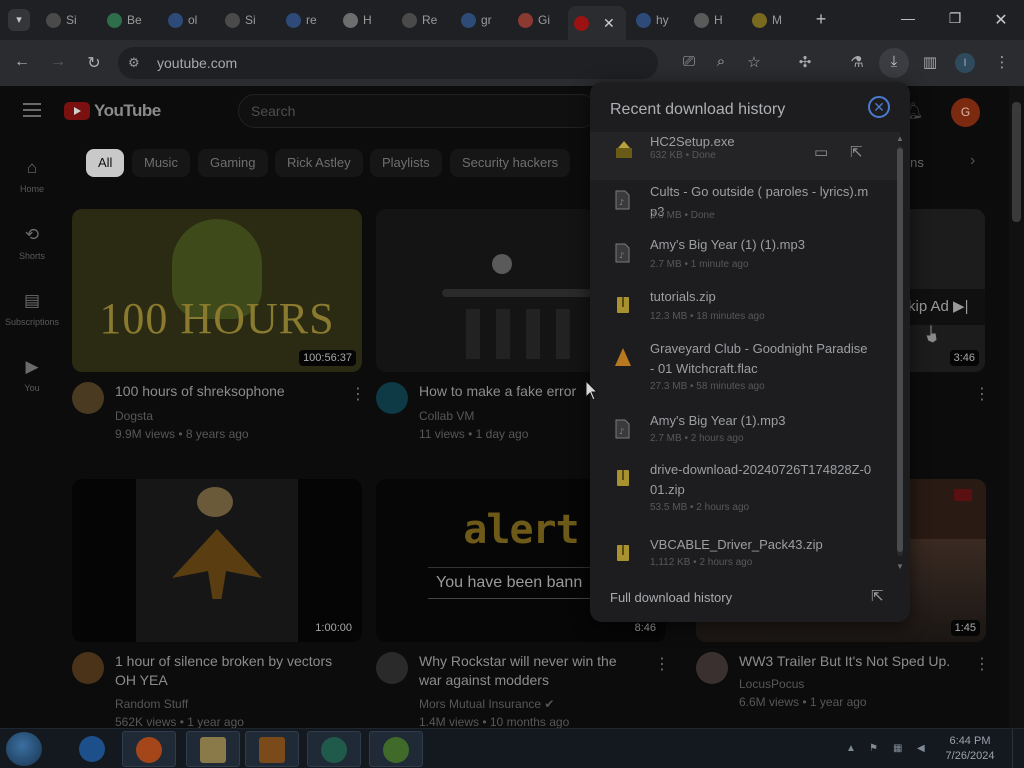  Describe the element at coordinates (272, 749) in the screenshot. I see `taskbar-media` at that location.